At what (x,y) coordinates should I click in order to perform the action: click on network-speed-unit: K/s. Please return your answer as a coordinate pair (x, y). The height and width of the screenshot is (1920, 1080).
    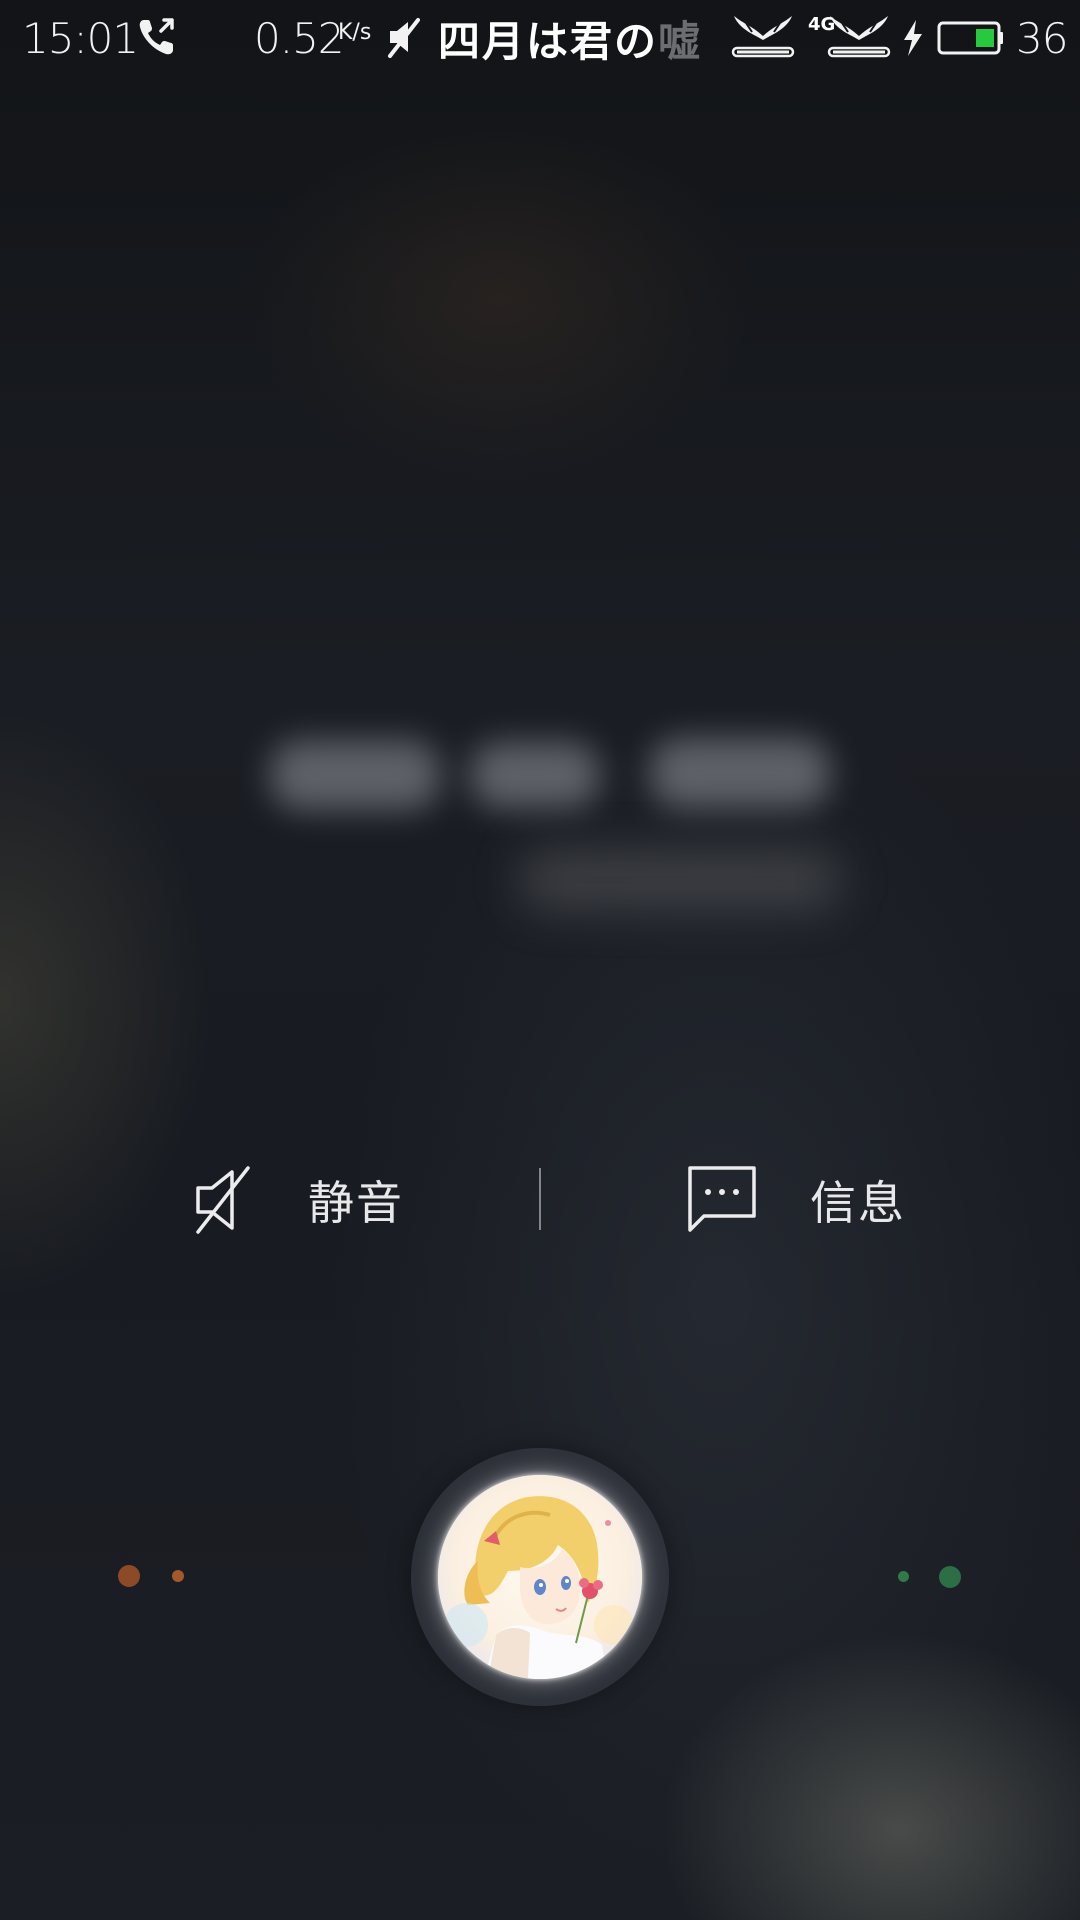
    Looking at the image, I should click on (355, 32).